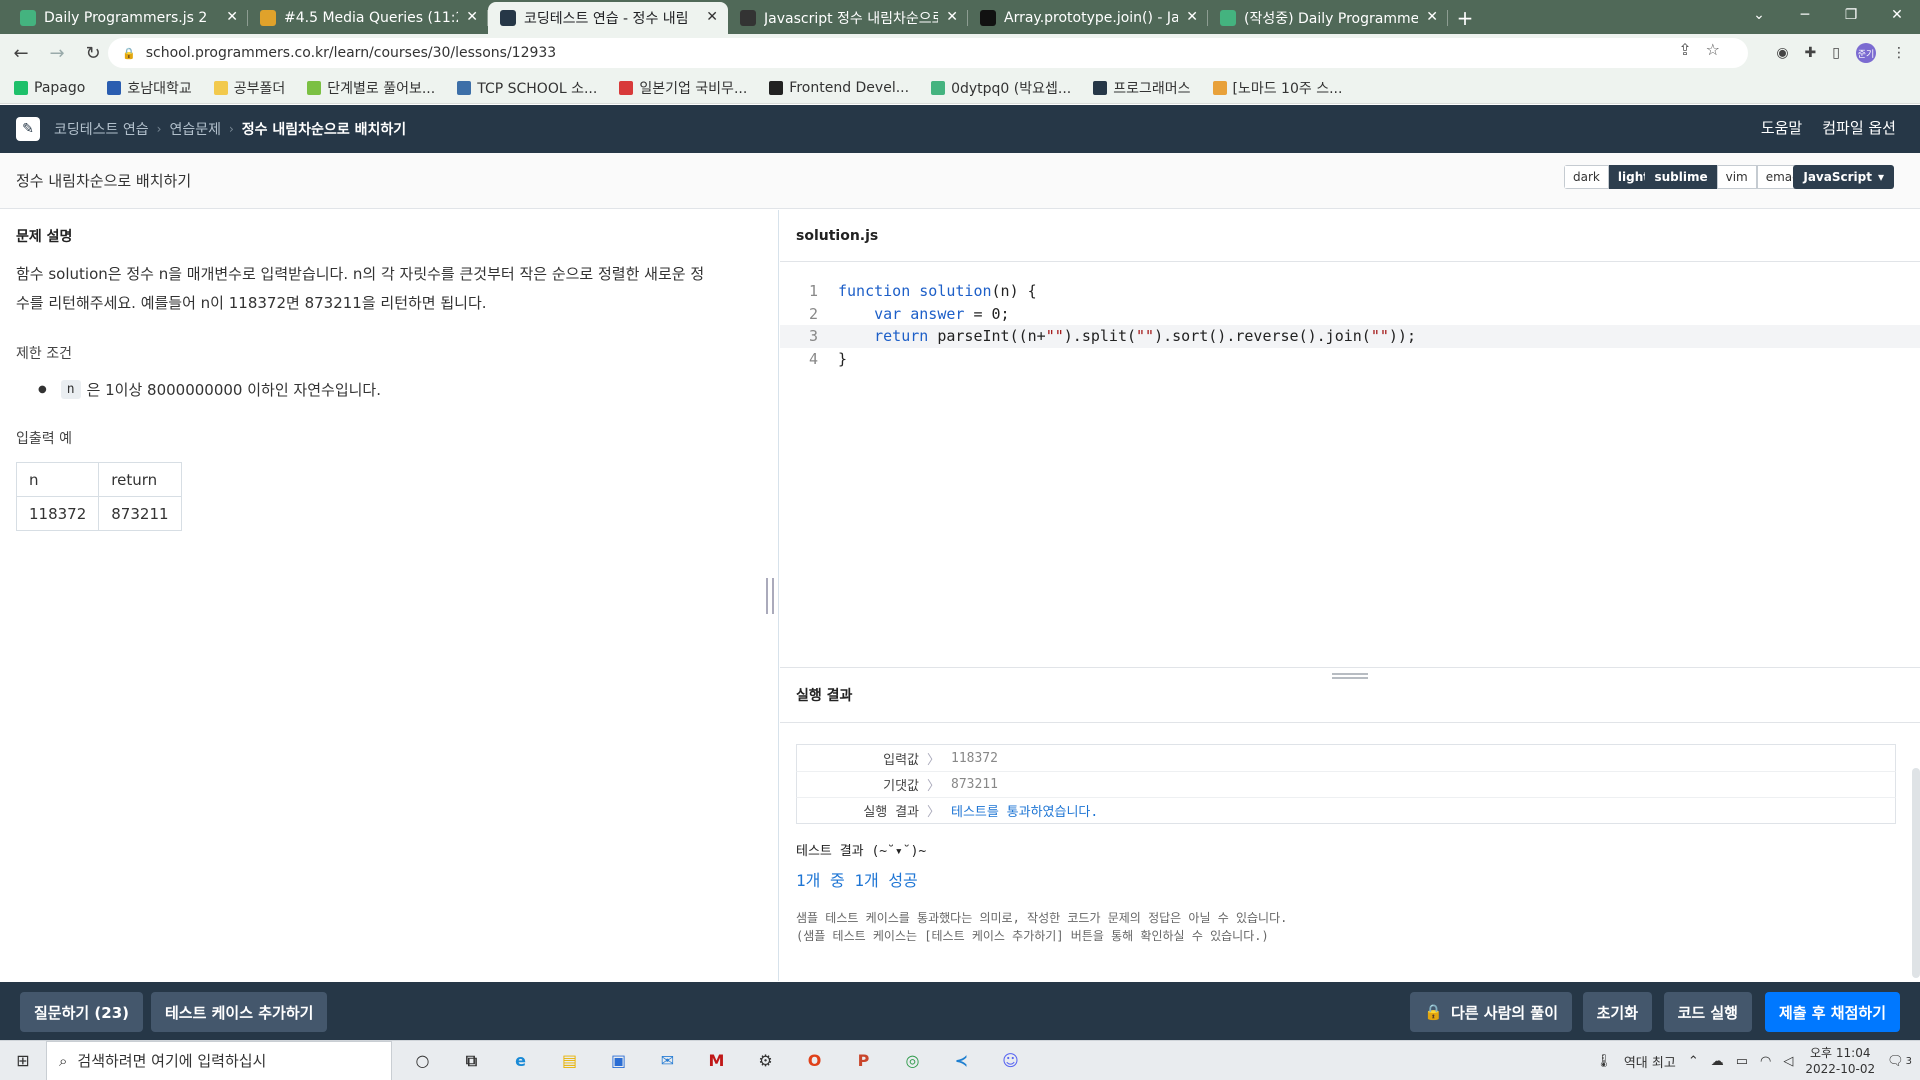 This screenshot has height=1080, width=1920. Describe the element at coordinates (1684, 49) in the screenshot. I see `share-icon: ⇪` at that location.